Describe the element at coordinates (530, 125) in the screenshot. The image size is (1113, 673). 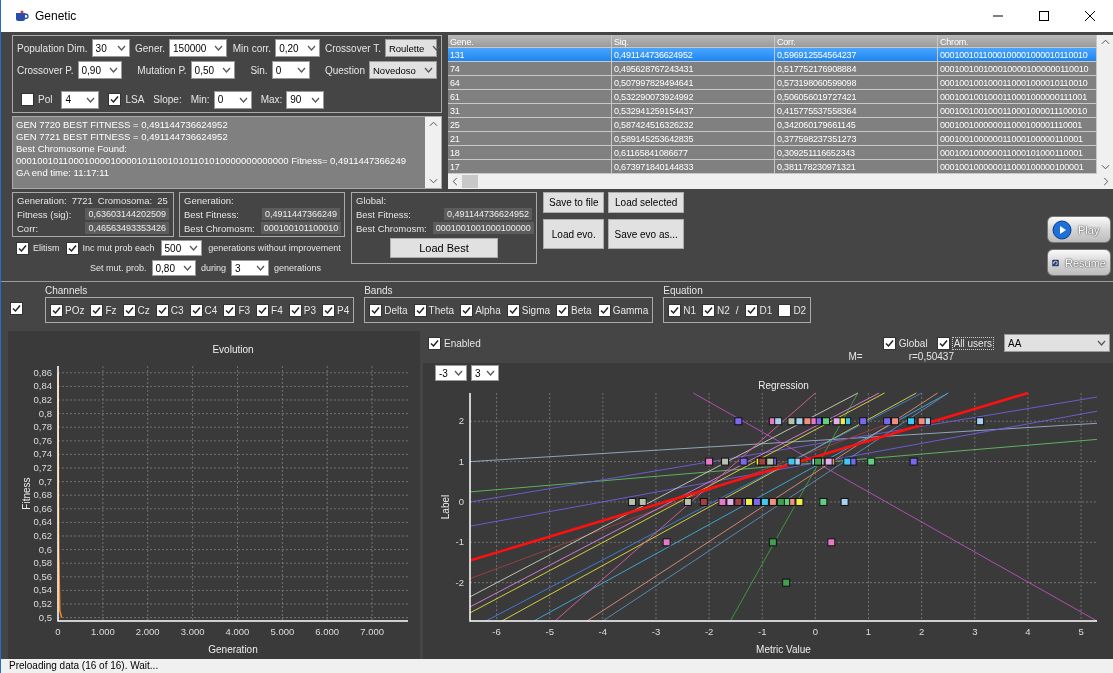
I see `table-cell: 25` at that location.